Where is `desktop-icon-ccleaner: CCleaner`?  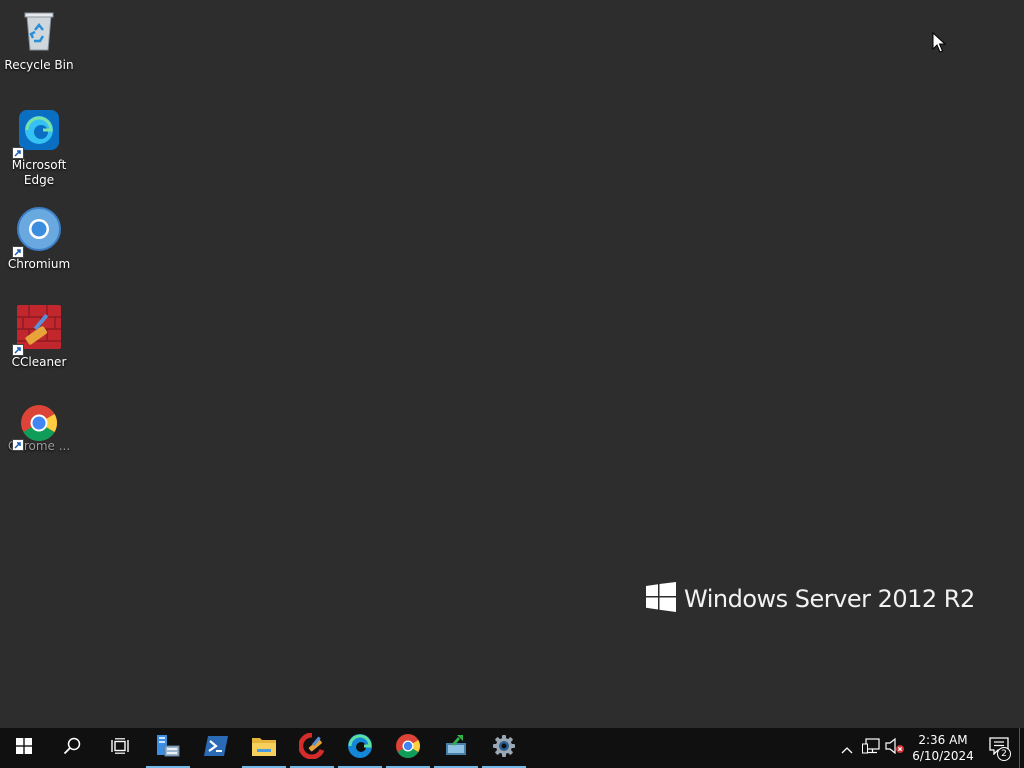 desktop-icon-ccleaner: CCleaner is located at coordinates (39, 337).